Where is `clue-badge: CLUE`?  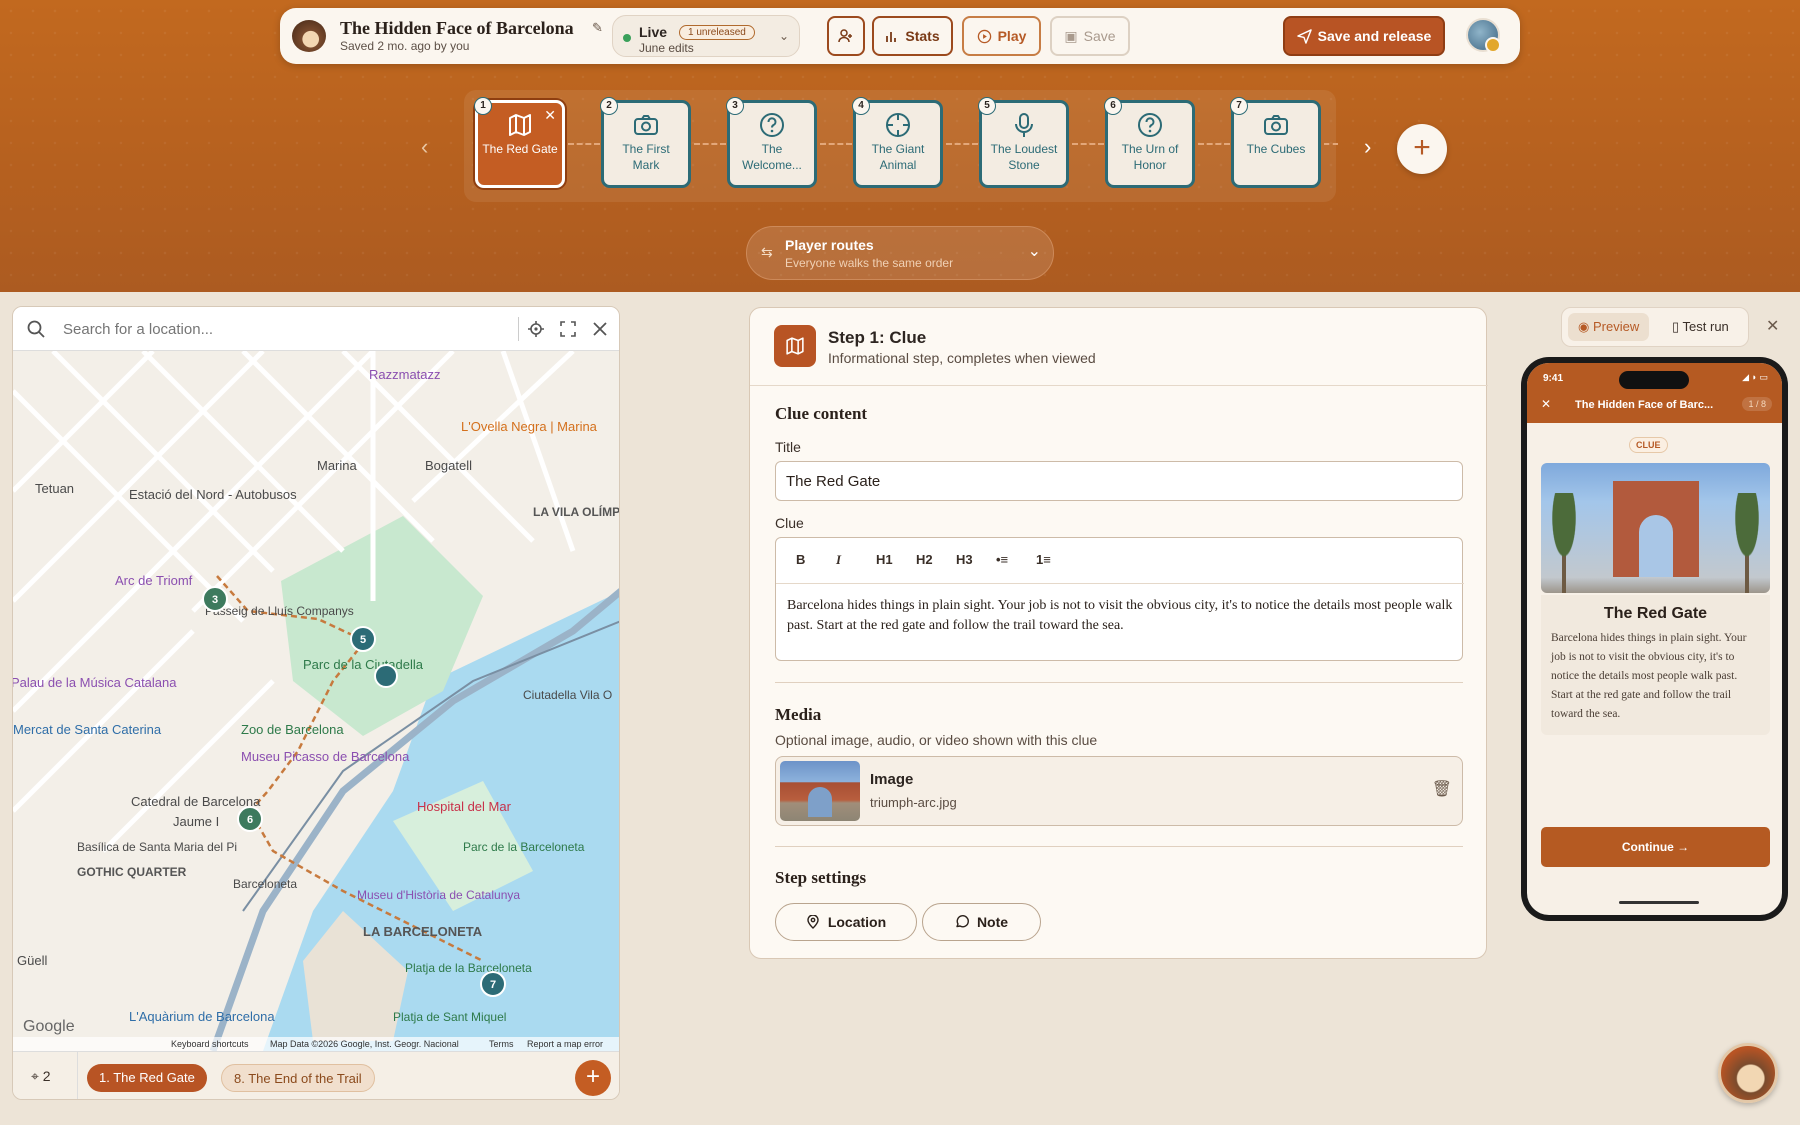
clue-badge: CLUE is located at coordinates (1648, 445).